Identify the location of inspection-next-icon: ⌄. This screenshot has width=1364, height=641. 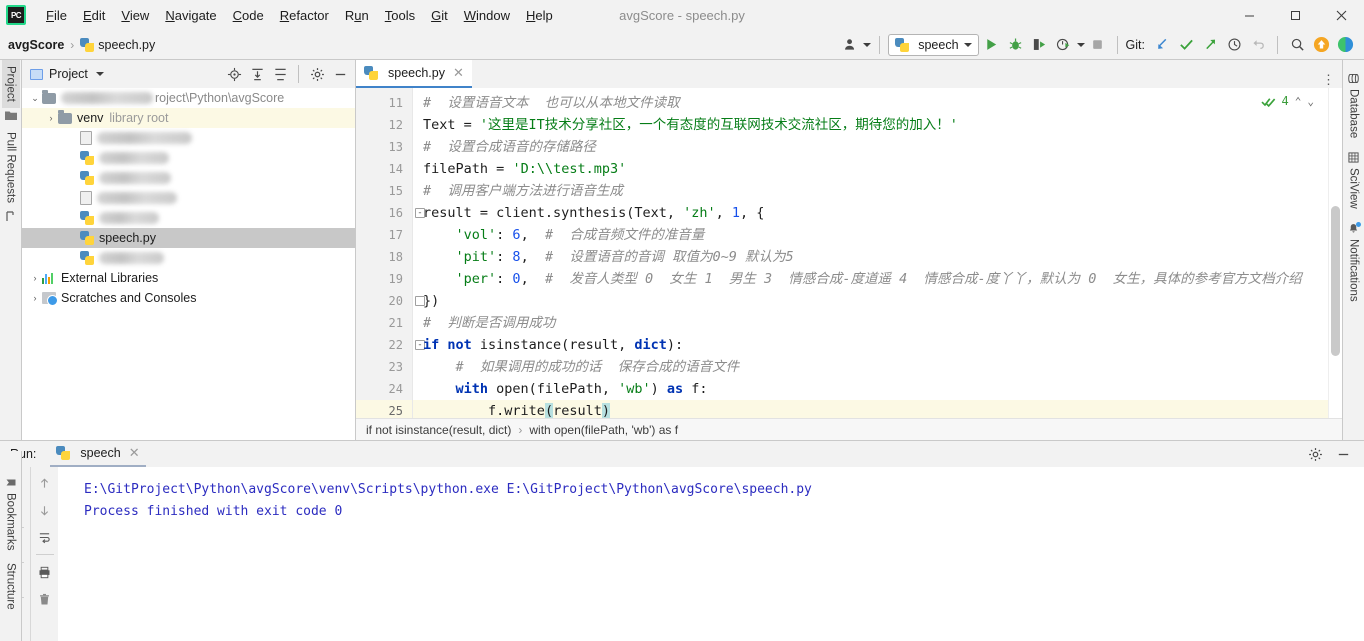
(1310, 101).